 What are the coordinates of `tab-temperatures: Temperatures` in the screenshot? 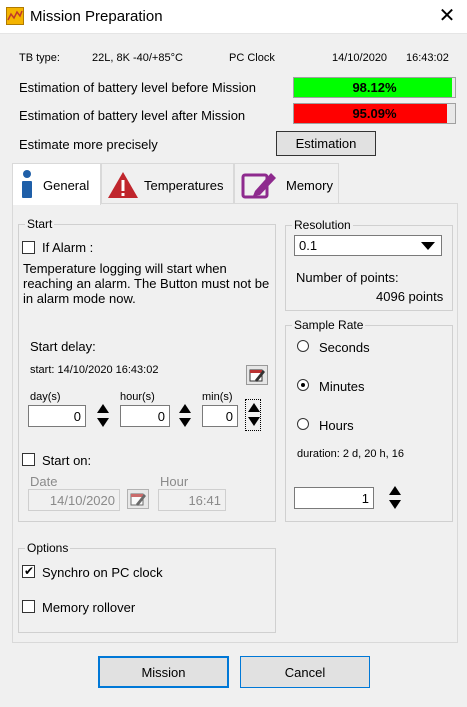 It's located at (167, 183).